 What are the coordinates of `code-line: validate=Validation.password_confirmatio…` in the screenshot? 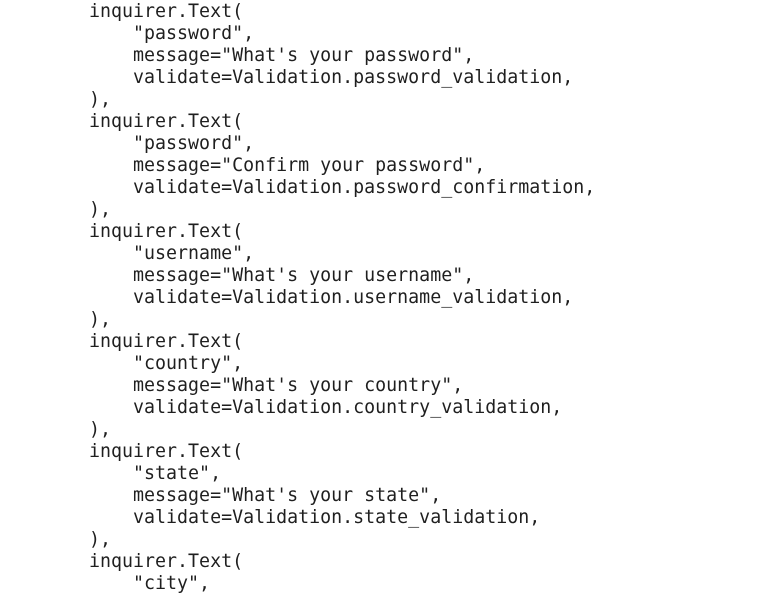 It's located at (342, 187).